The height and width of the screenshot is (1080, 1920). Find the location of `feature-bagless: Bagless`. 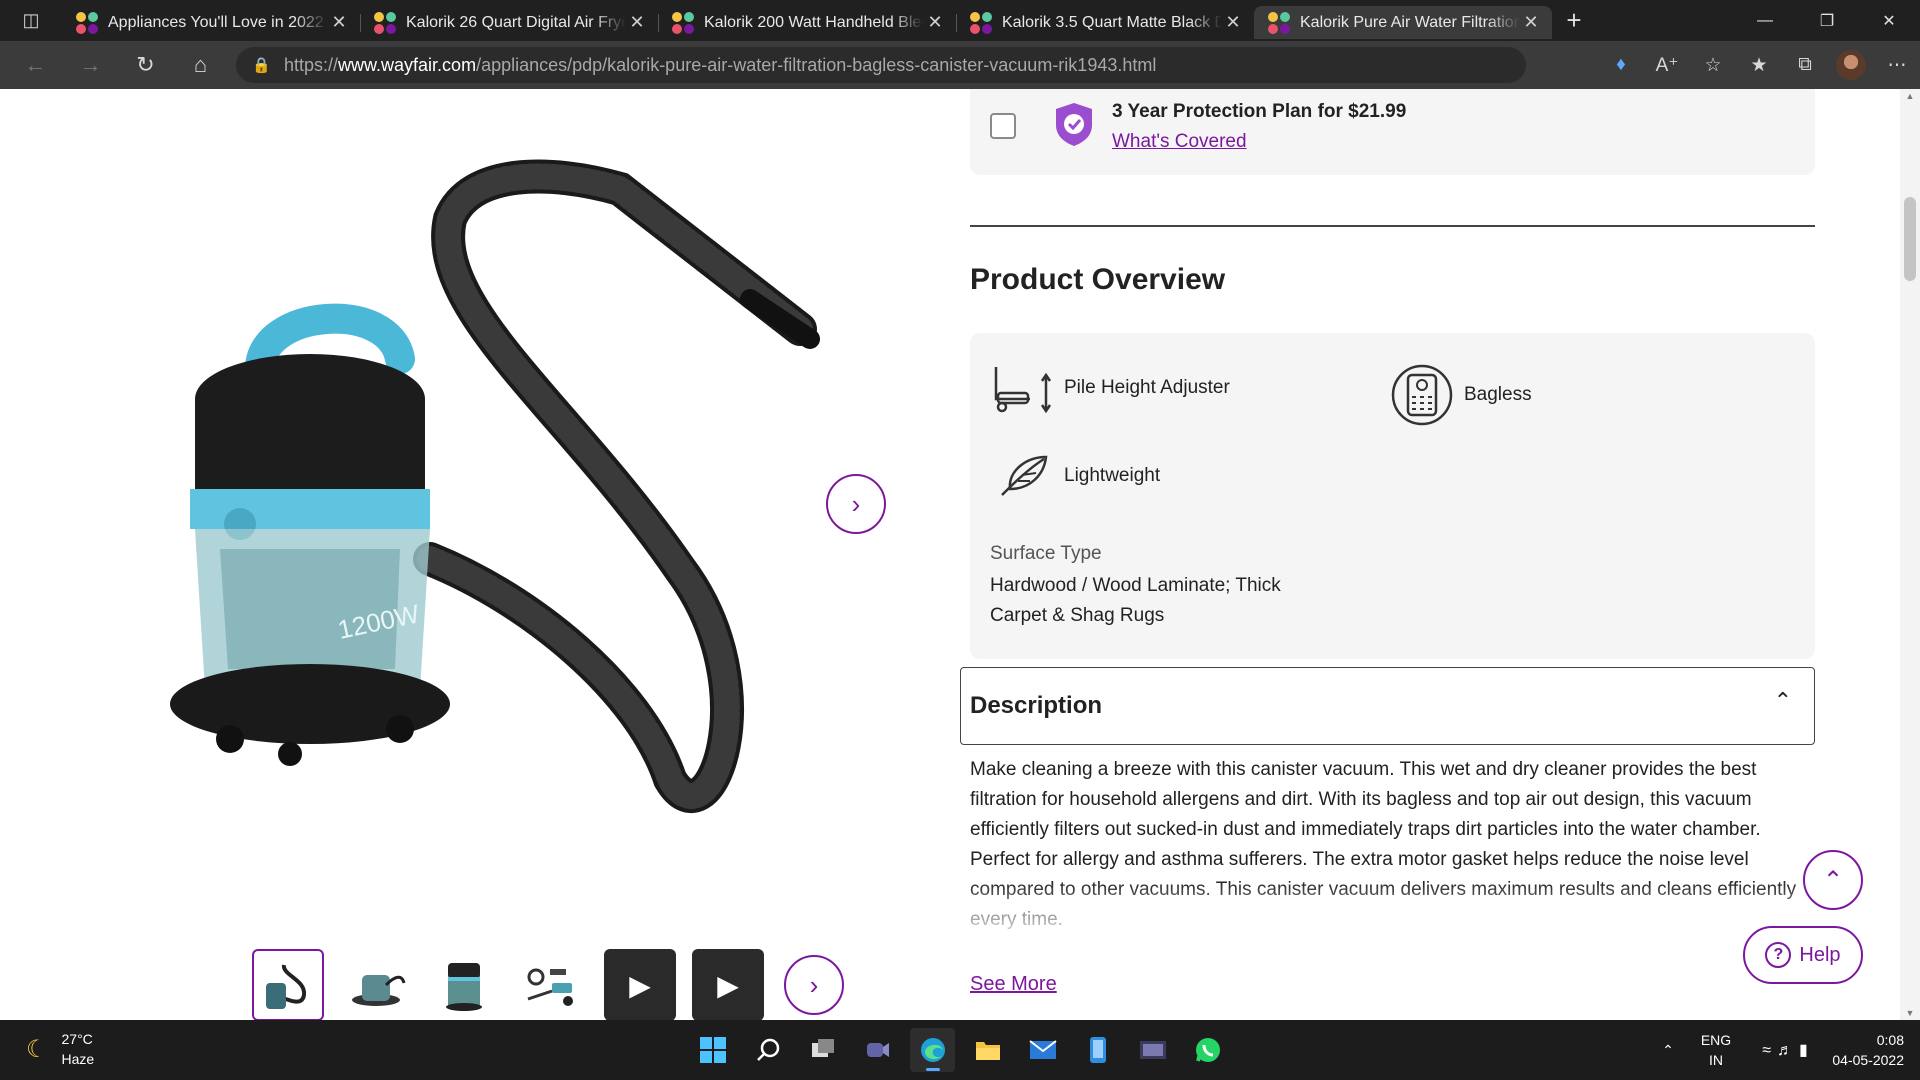

feature-bagless: Bagless is located at coordinates (1461, 395).